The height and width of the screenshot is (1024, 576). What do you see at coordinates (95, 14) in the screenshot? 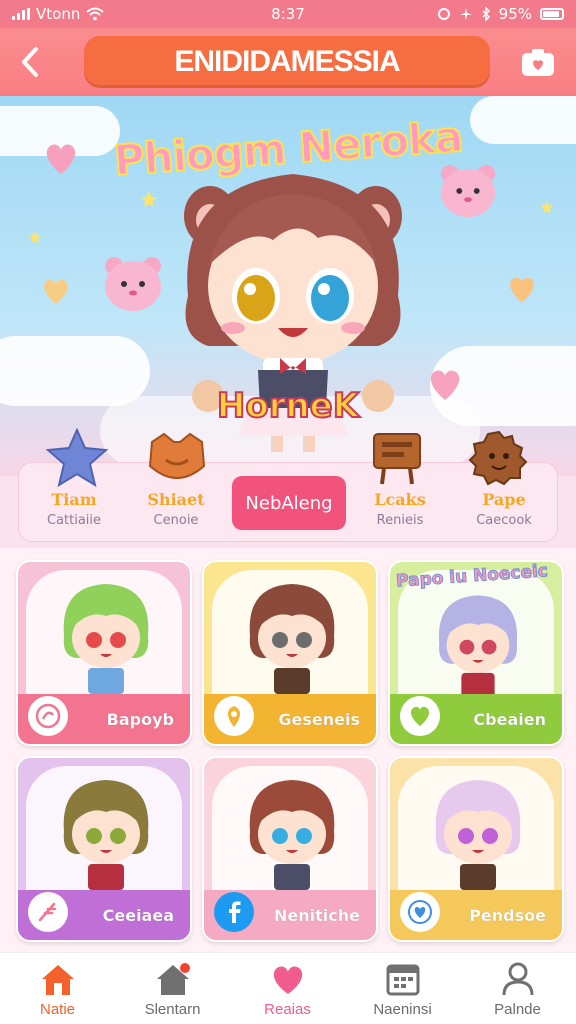
I see `wifi-icon` at bounding box center [95, 14].